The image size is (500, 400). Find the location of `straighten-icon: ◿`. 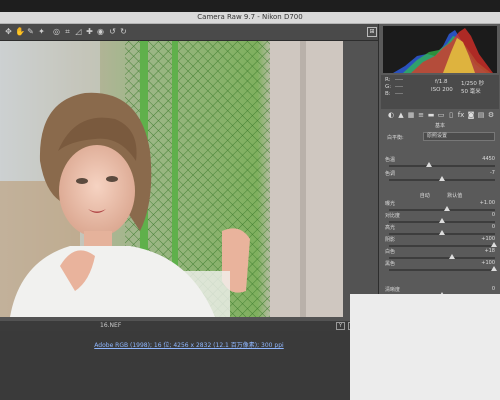

straighten-icon: ◿ is located at coordinates (78, 32).